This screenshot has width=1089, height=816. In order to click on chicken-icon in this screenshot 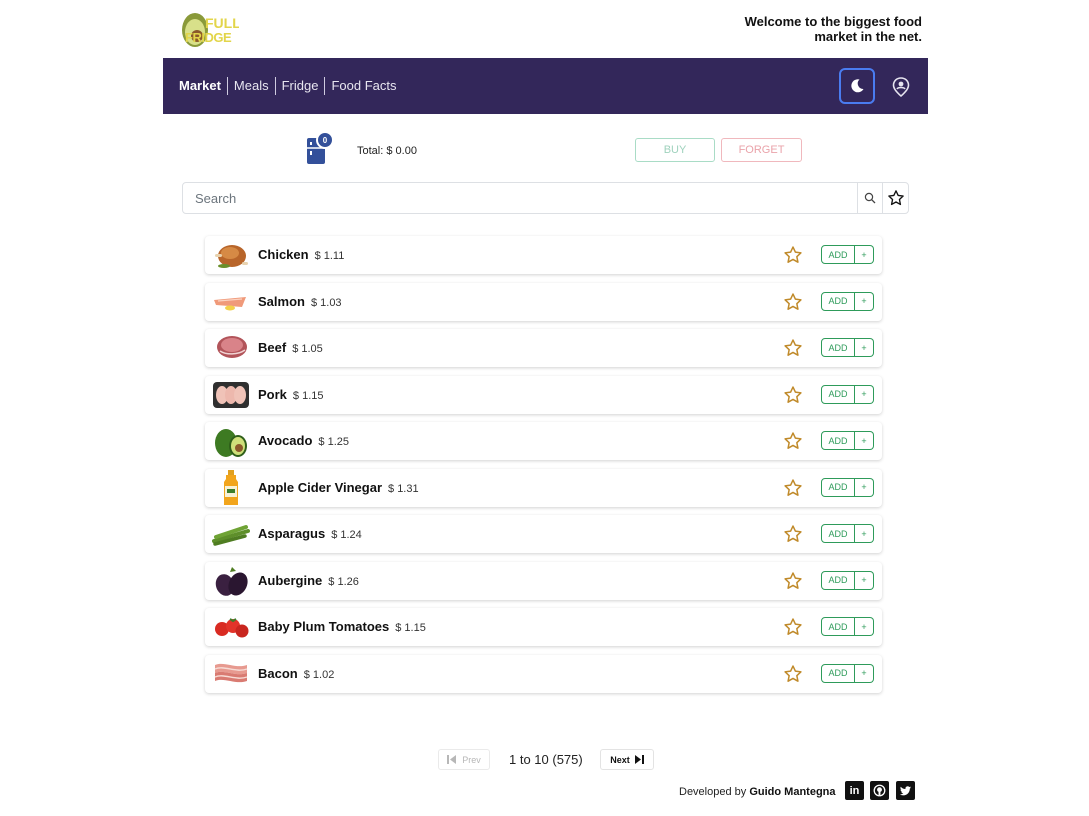, I will do `click(231, 256)`.